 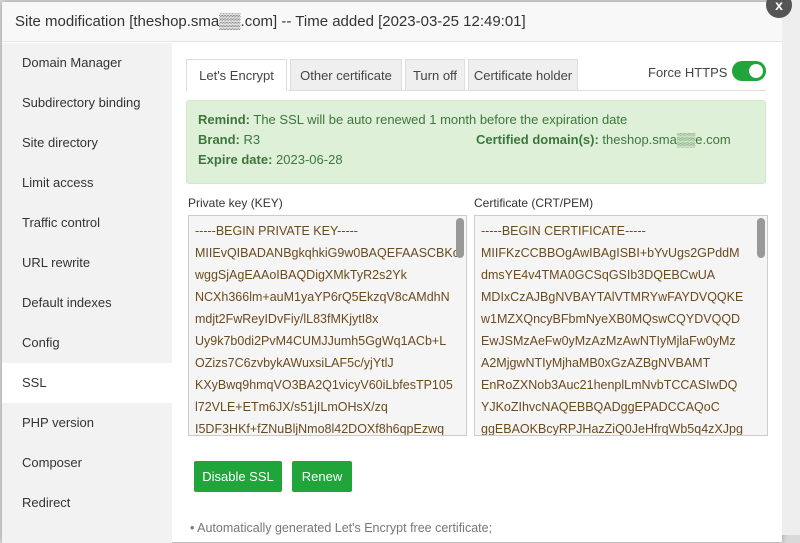 What do you see at coordinates (322, 297) in the screenshot?
I see `key-line: NCXh366lm+auM1yaYP6rQ5EkzqV8cAMdhN` at bounding box center [322, 297].